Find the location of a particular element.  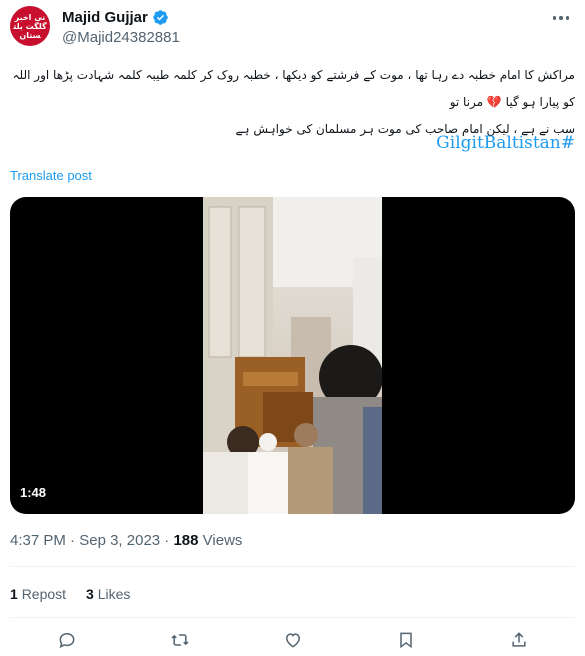

translate-post-link: Translate post is located at coordinates (51, 175).